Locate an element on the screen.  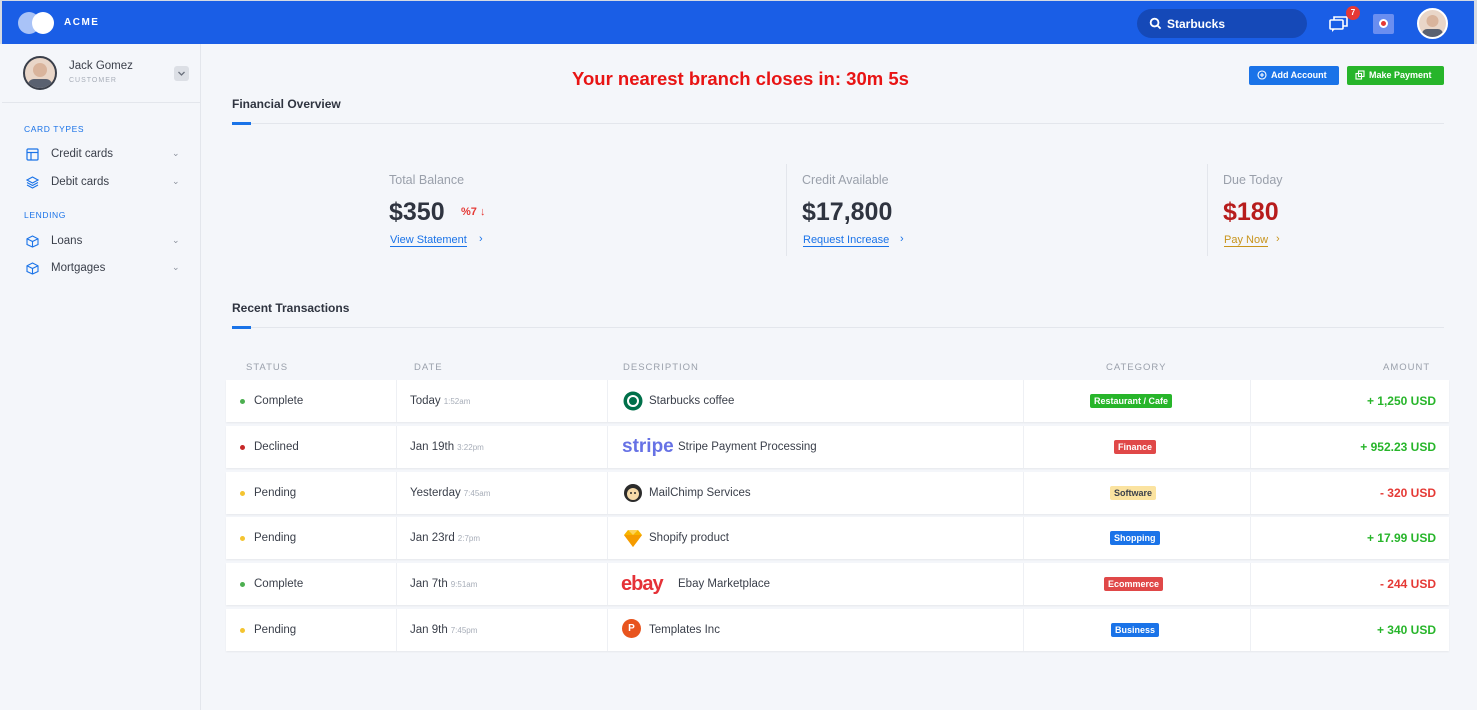
shopify-logo-icon is located at coordinates (633, 538).